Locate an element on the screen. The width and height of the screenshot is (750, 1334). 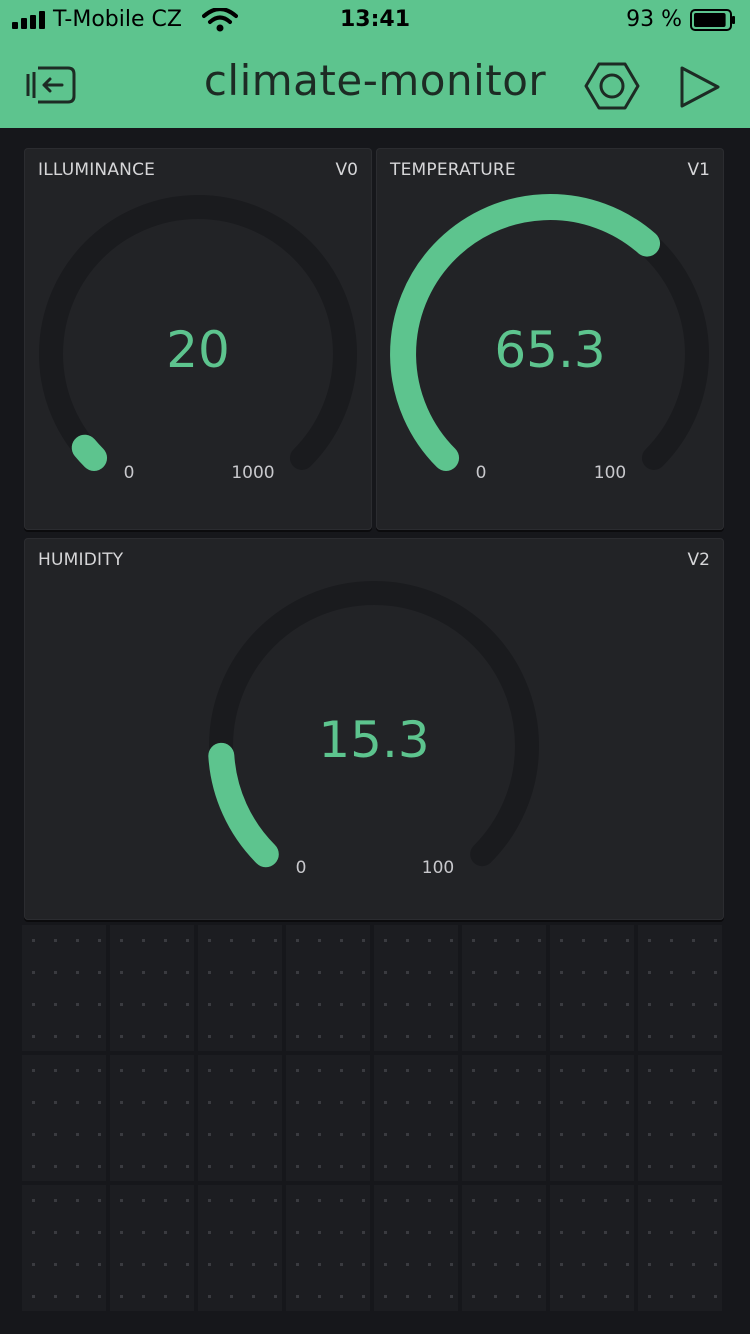
gauge-max: 1000 is located at coordinates (252, 473).